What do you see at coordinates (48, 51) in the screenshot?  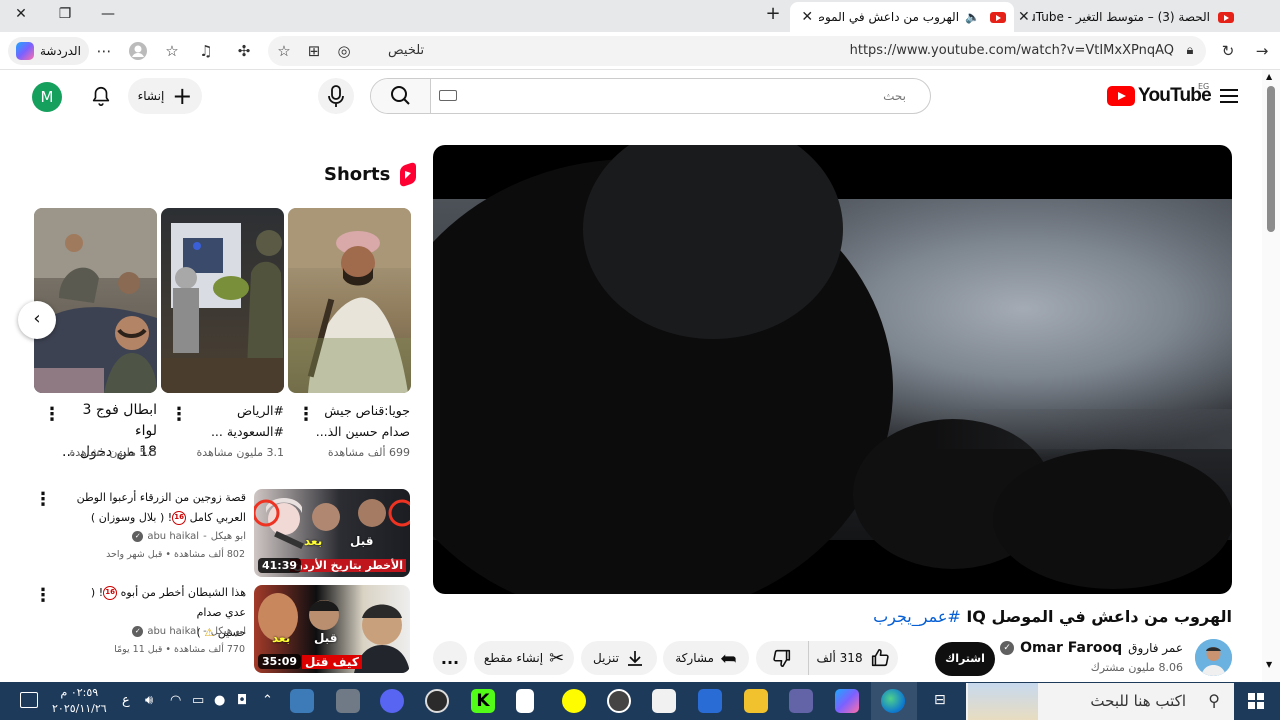 I see `copilot-chat-button: الدردشة` at bounding box center [48, 51].